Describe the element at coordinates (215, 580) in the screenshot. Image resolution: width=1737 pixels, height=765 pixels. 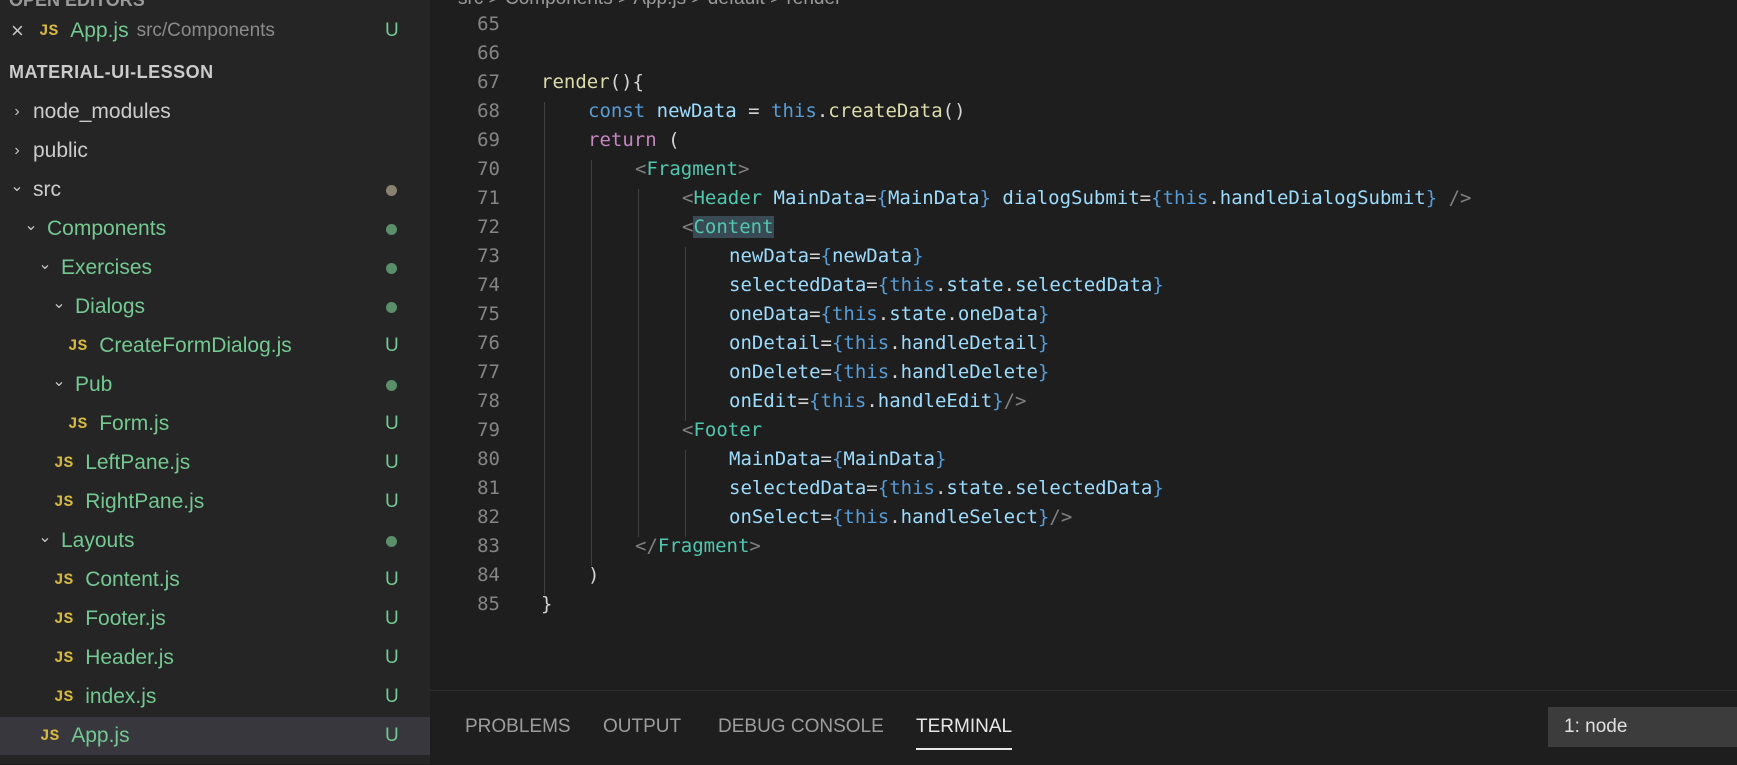
I see `file-item: JS Content.js U` at that location.